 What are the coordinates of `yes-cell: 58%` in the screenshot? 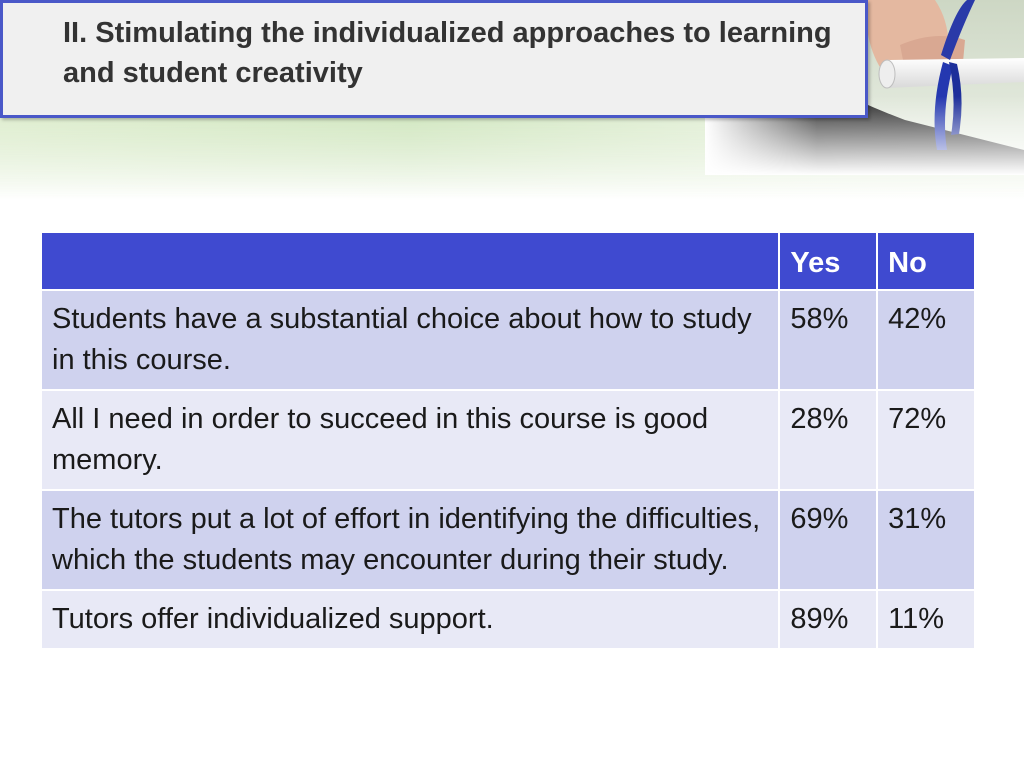 It's located at (828, 340).